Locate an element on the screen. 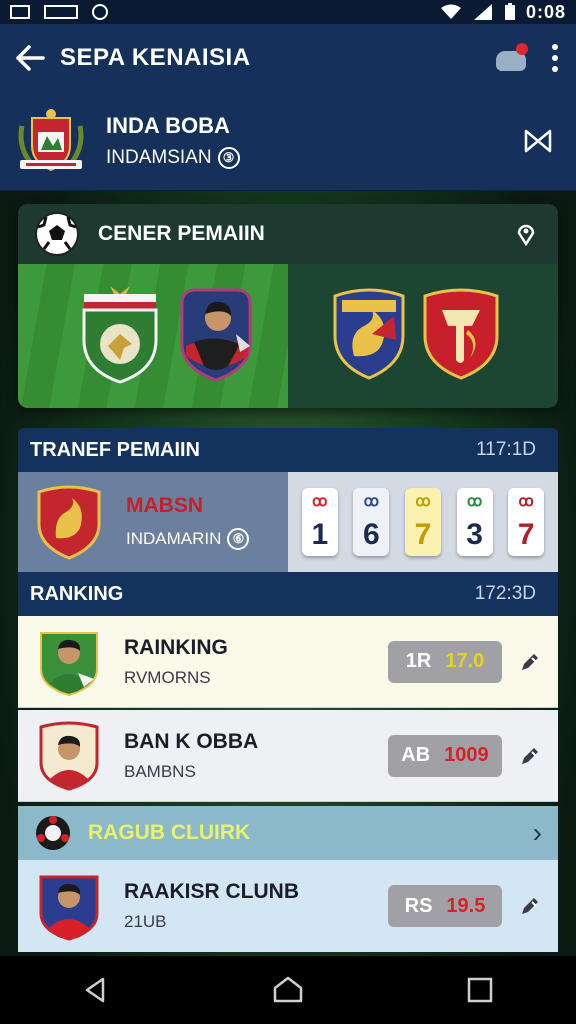 The height and width of the screenshot is (1024, 576). pitch-left is located at coordinates (153, 336).